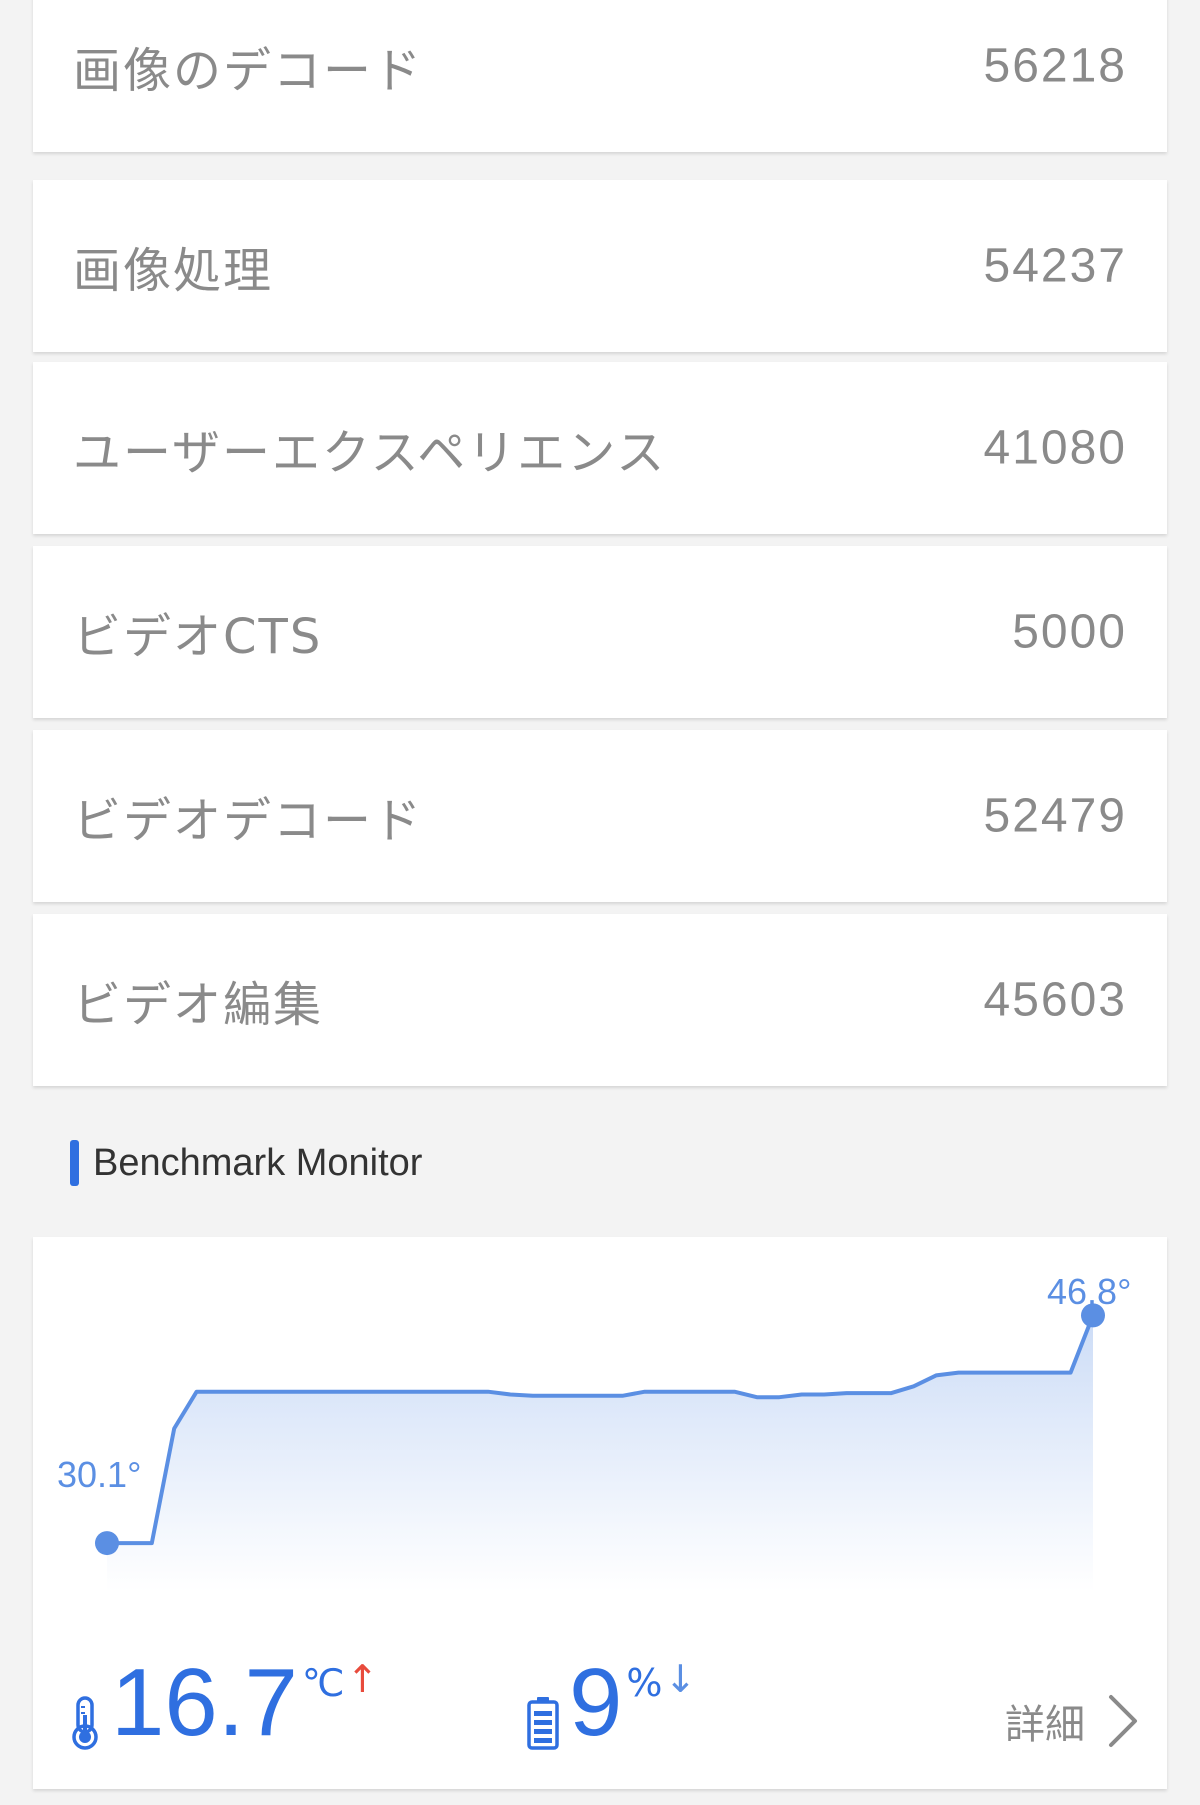 This screenshot has width=1200, height=1805. Describe the element at coordinates (1055, 448) in the screenshot. I see `score-value: 41080` at that location.